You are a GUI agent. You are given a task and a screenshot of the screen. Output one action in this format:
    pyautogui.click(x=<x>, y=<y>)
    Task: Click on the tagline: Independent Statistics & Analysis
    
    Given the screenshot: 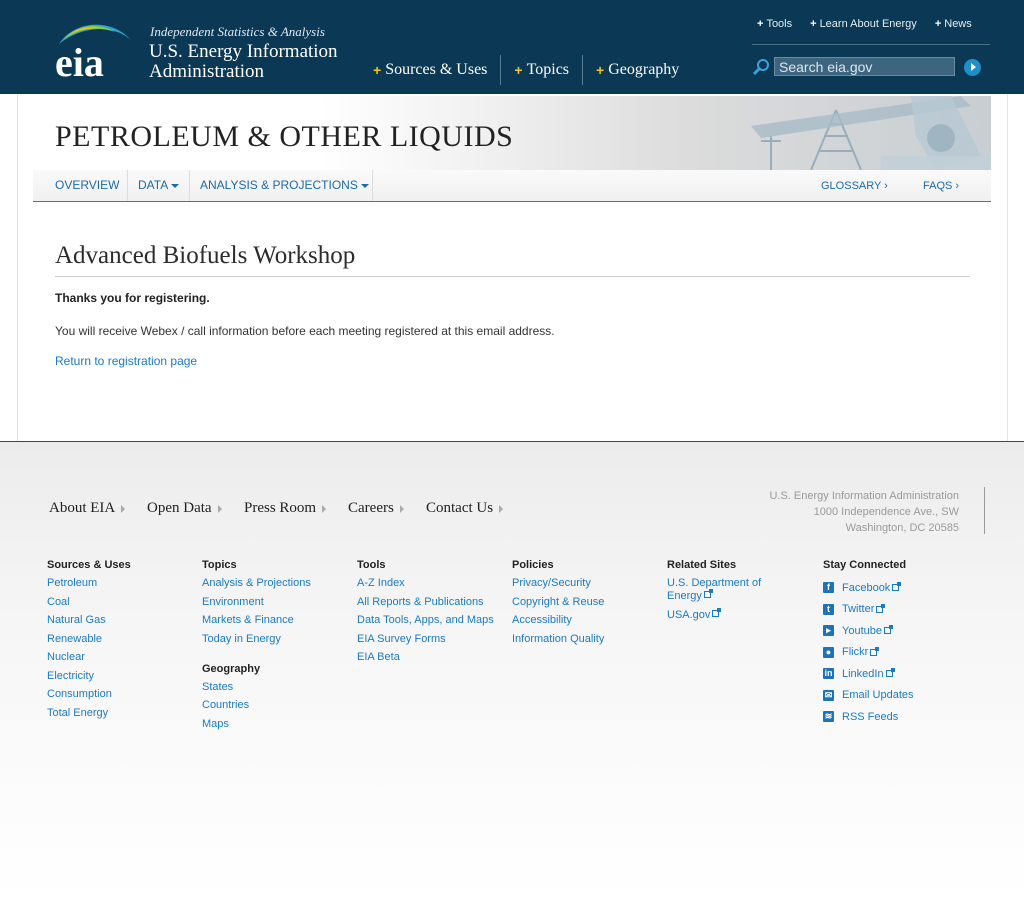 What is the action you would take?
    pyautogui.click(x=237, y=31)
    